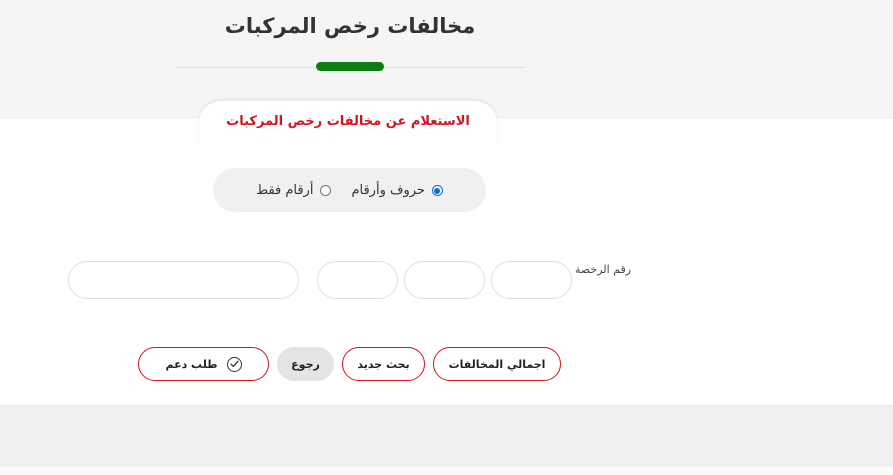 This screenshot has height=475, width=893. I want to click on radio-numbers-only-dot, so click(326, 190).